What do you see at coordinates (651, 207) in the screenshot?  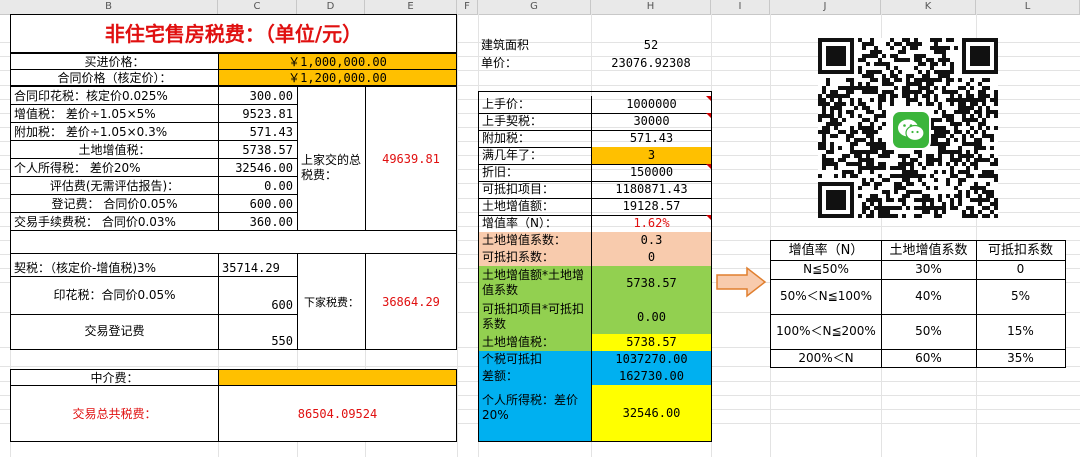 I see `calc-value: 19128.57` at bounding box center [651, 207].